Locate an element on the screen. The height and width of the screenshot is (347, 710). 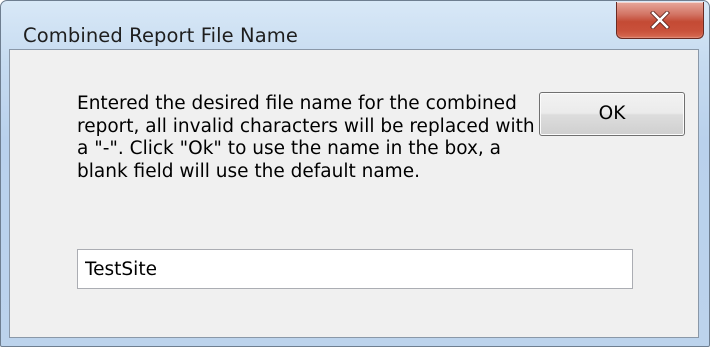
close-icon is located at coordinates (660, 20).